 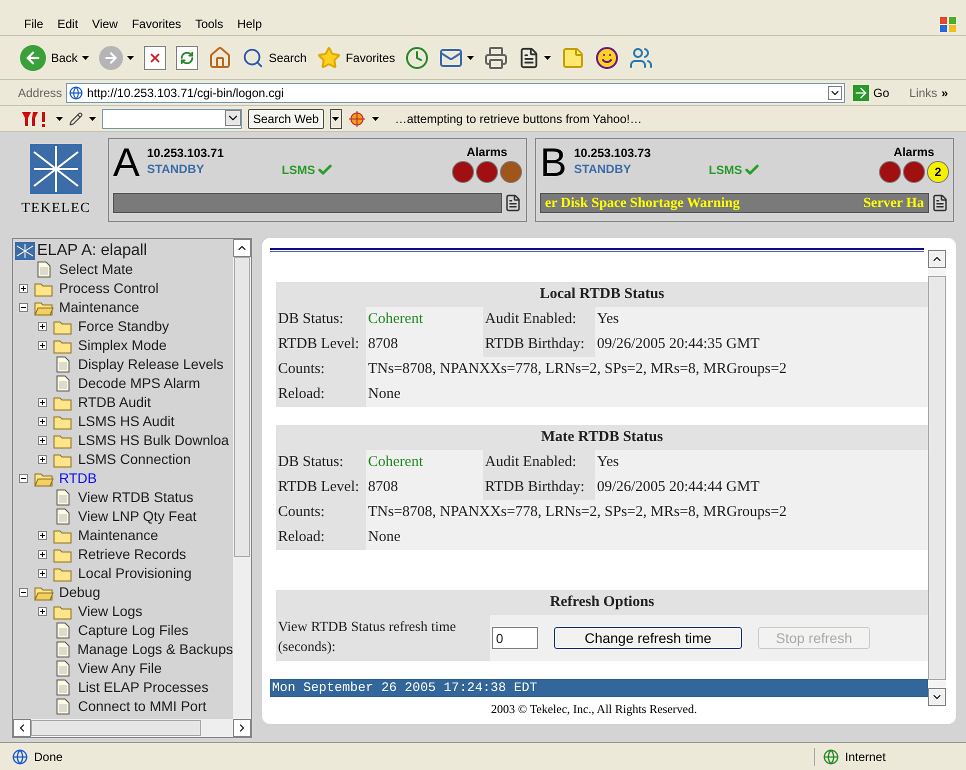 What do you see at coordinates (944, 93) in the screenshot?
I see `more-button: »` at bounding box center [944, 93].